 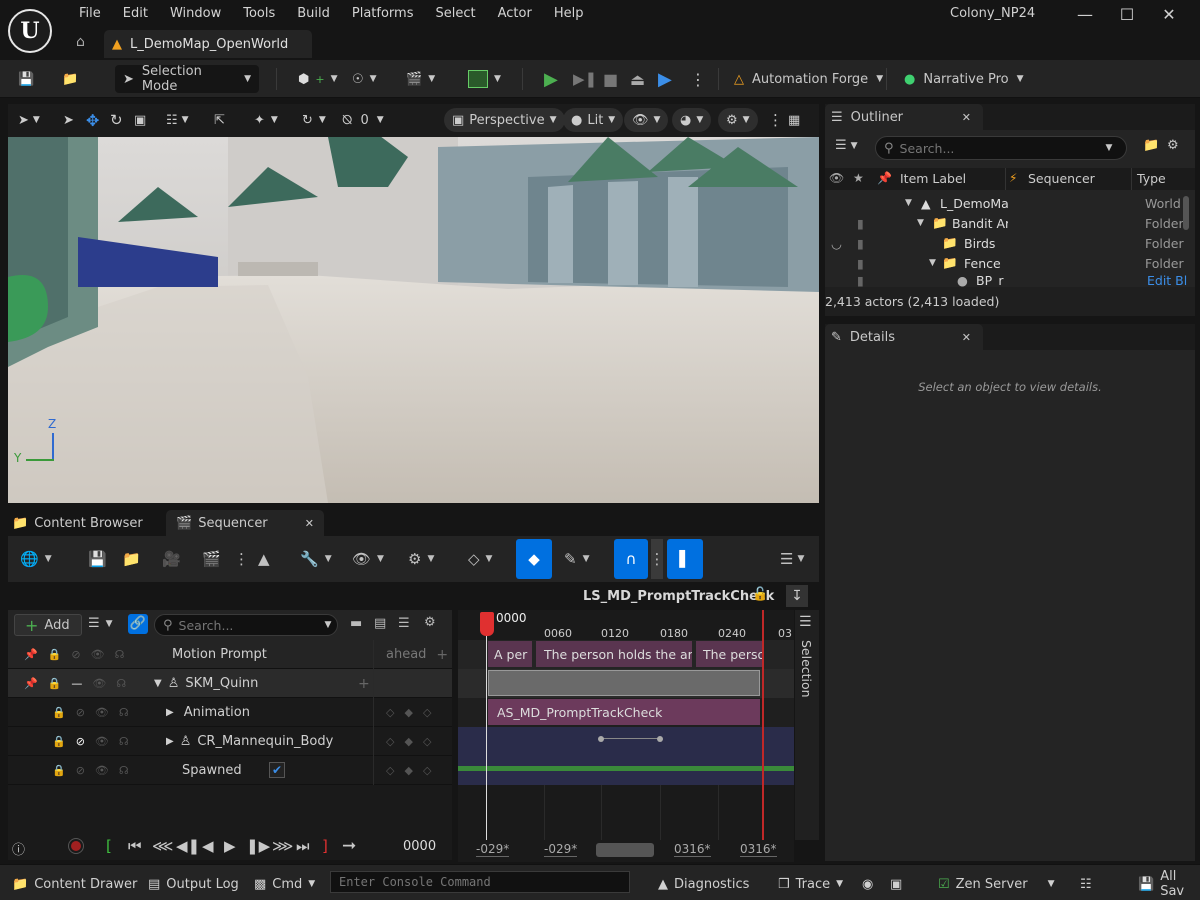 I want to click on translate-tool-icon: ✥, so click(x=92, y=120).